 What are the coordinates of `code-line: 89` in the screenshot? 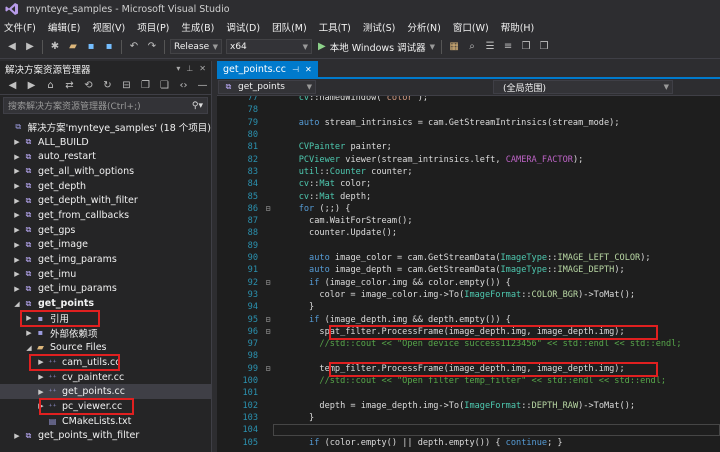 It's located at (468, 246).